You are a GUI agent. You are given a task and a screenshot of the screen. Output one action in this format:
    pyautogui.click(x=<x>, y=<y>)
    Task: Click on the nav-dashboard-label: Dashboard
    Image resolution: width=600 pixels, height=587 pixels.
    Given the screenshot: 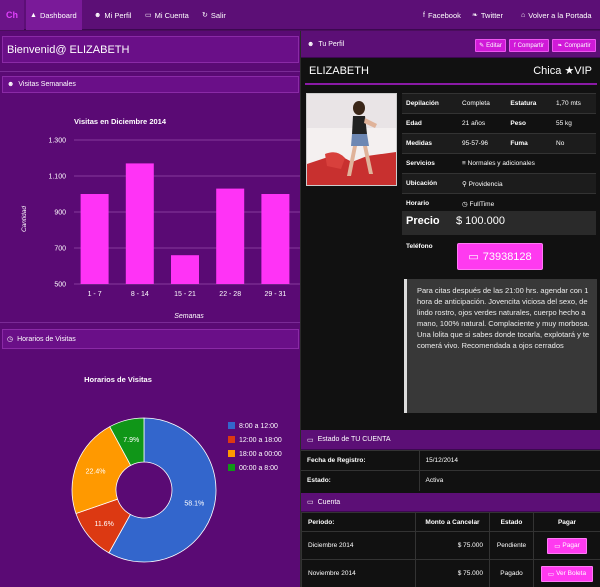 What is the action you would take?
    pyautogui.click(x=58, y=15)
    